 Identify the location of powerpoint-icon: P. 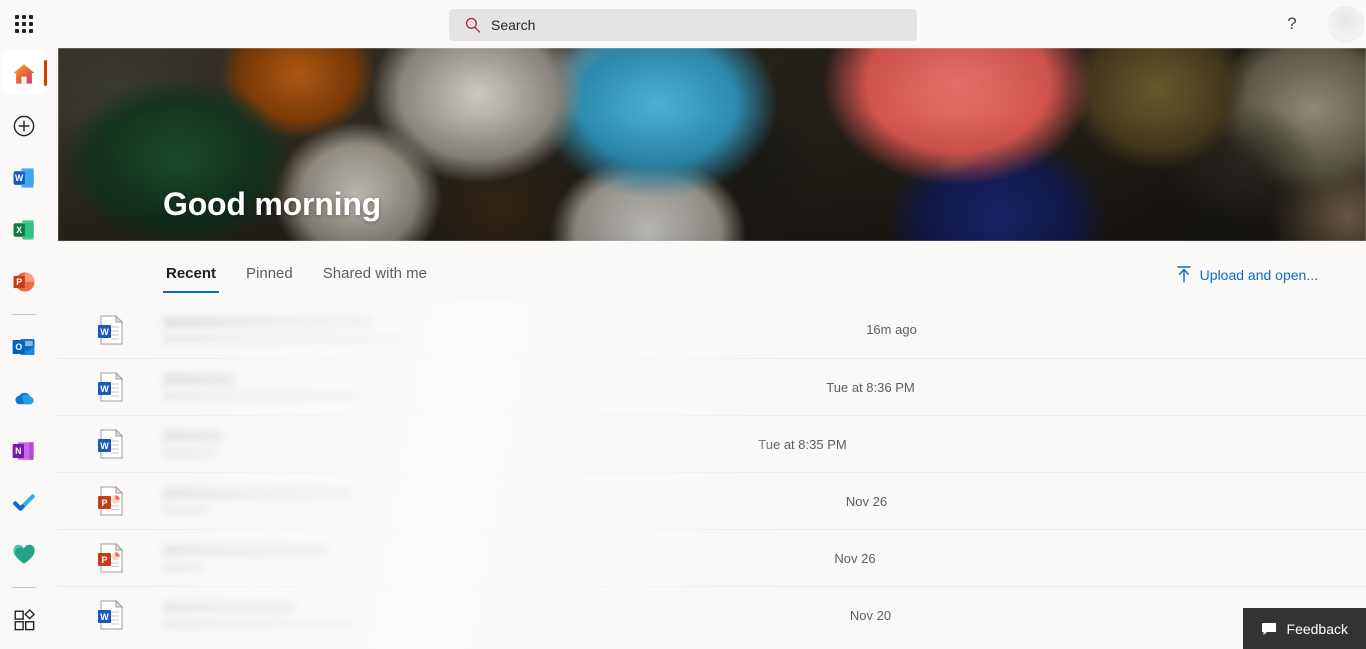
(24, 282).